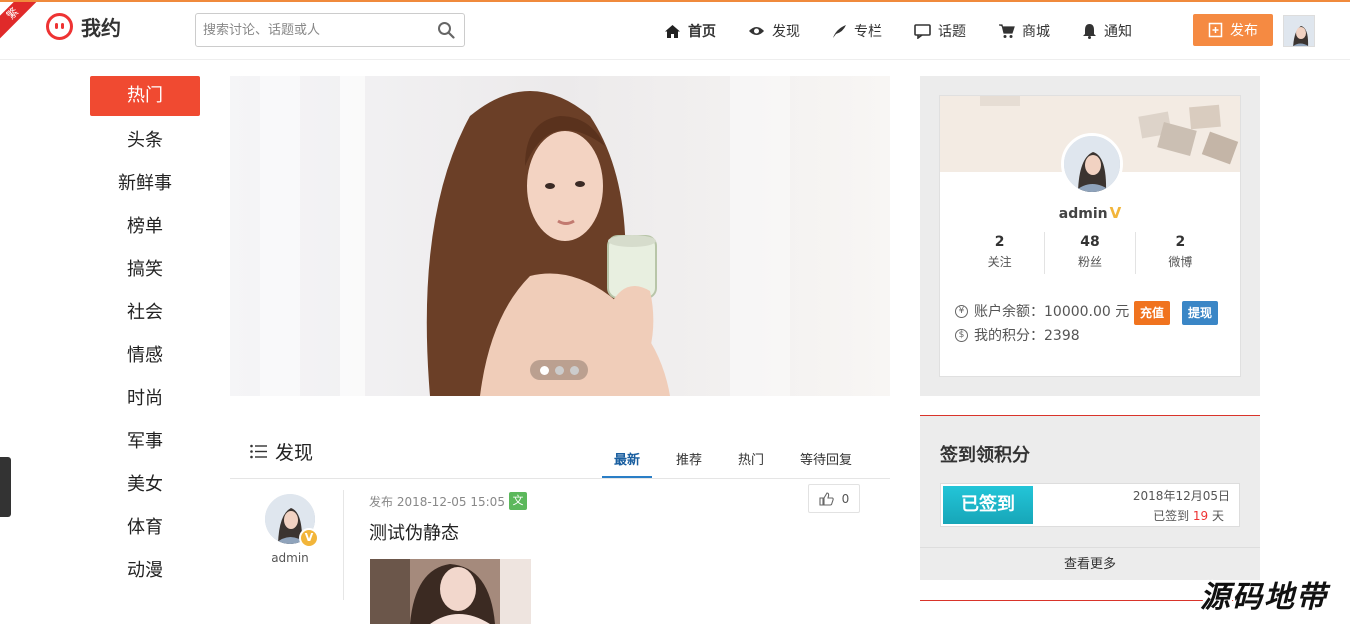 Image resolution: width=1350 pixels, height=624 pixels. Describe the element at coordinates (1215, 30) in the screenshot. I see `publish-icon` at that location.